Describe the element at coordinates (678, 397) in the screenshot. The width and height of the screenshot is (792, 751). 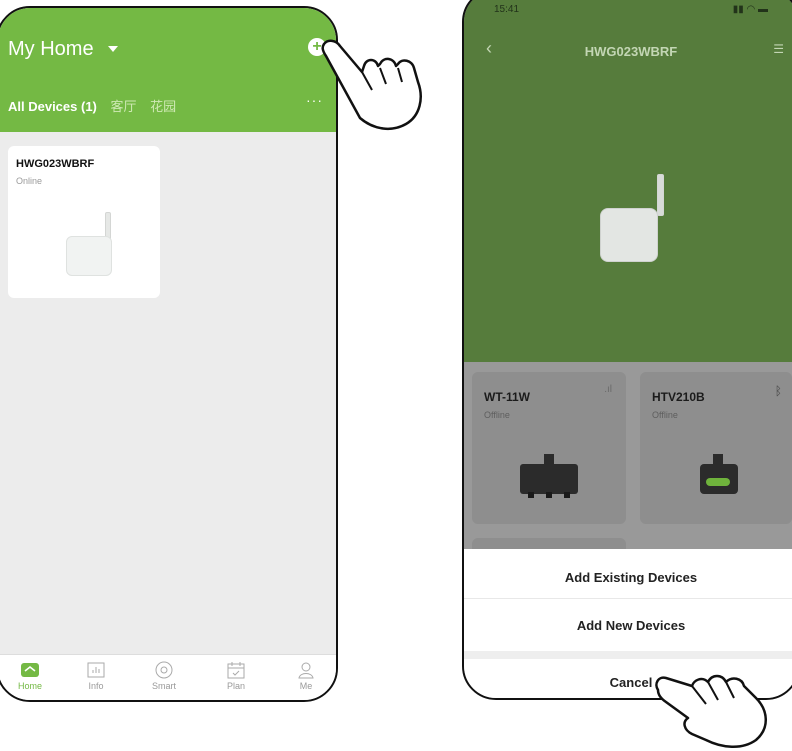
I see `sub-device-name: HTV210B` at that location.